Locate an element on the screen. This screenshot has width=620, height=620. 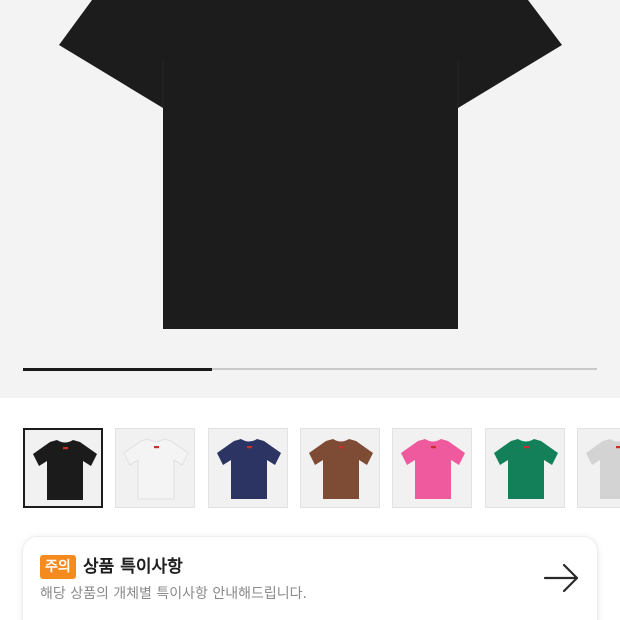
green-tshirt-thumbnail is located at coordinates (524, 468).